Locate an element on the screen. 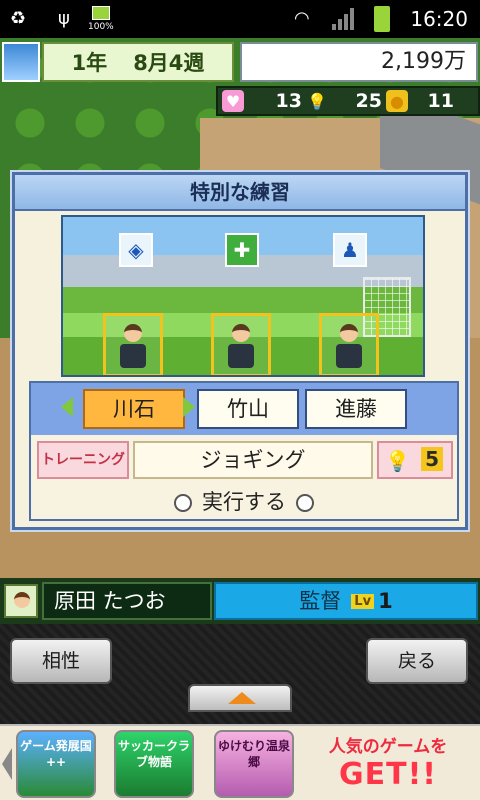  ad-game-2: サッカークラブ物語 is located at coordinates (154, 764).